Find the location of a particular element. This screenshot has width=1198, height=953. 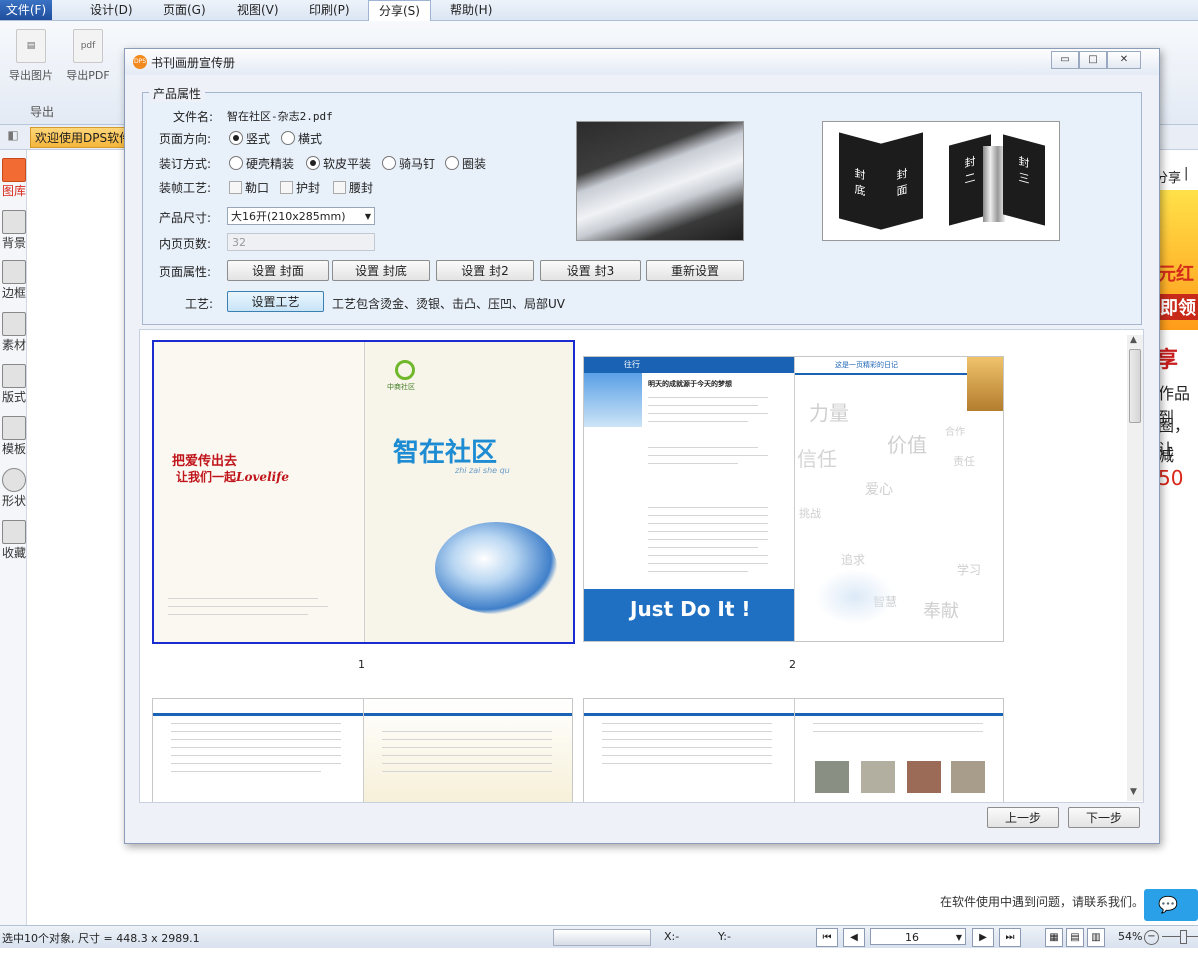

sidebar-item-border: 边框 is located at coordinates (14, 280).